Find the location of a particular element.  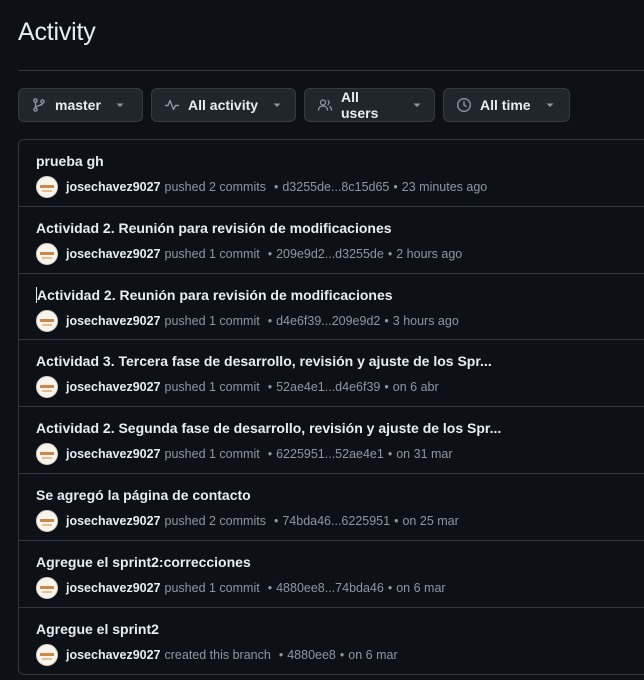

commit-range-link: 74bda46...6225951 is located at coordinates (336, 521).